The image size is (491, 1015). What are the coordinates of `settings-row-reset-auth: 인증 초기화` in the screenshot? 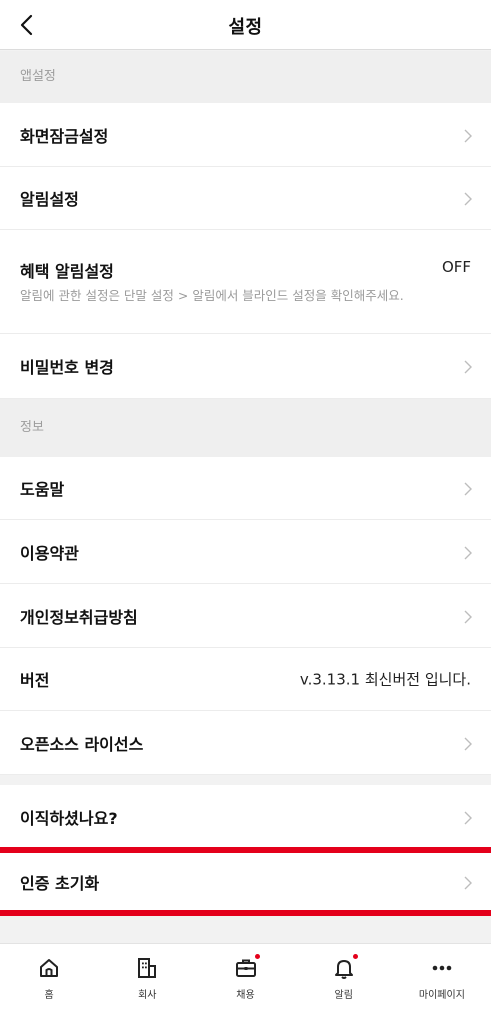 It's located at (245, 881).